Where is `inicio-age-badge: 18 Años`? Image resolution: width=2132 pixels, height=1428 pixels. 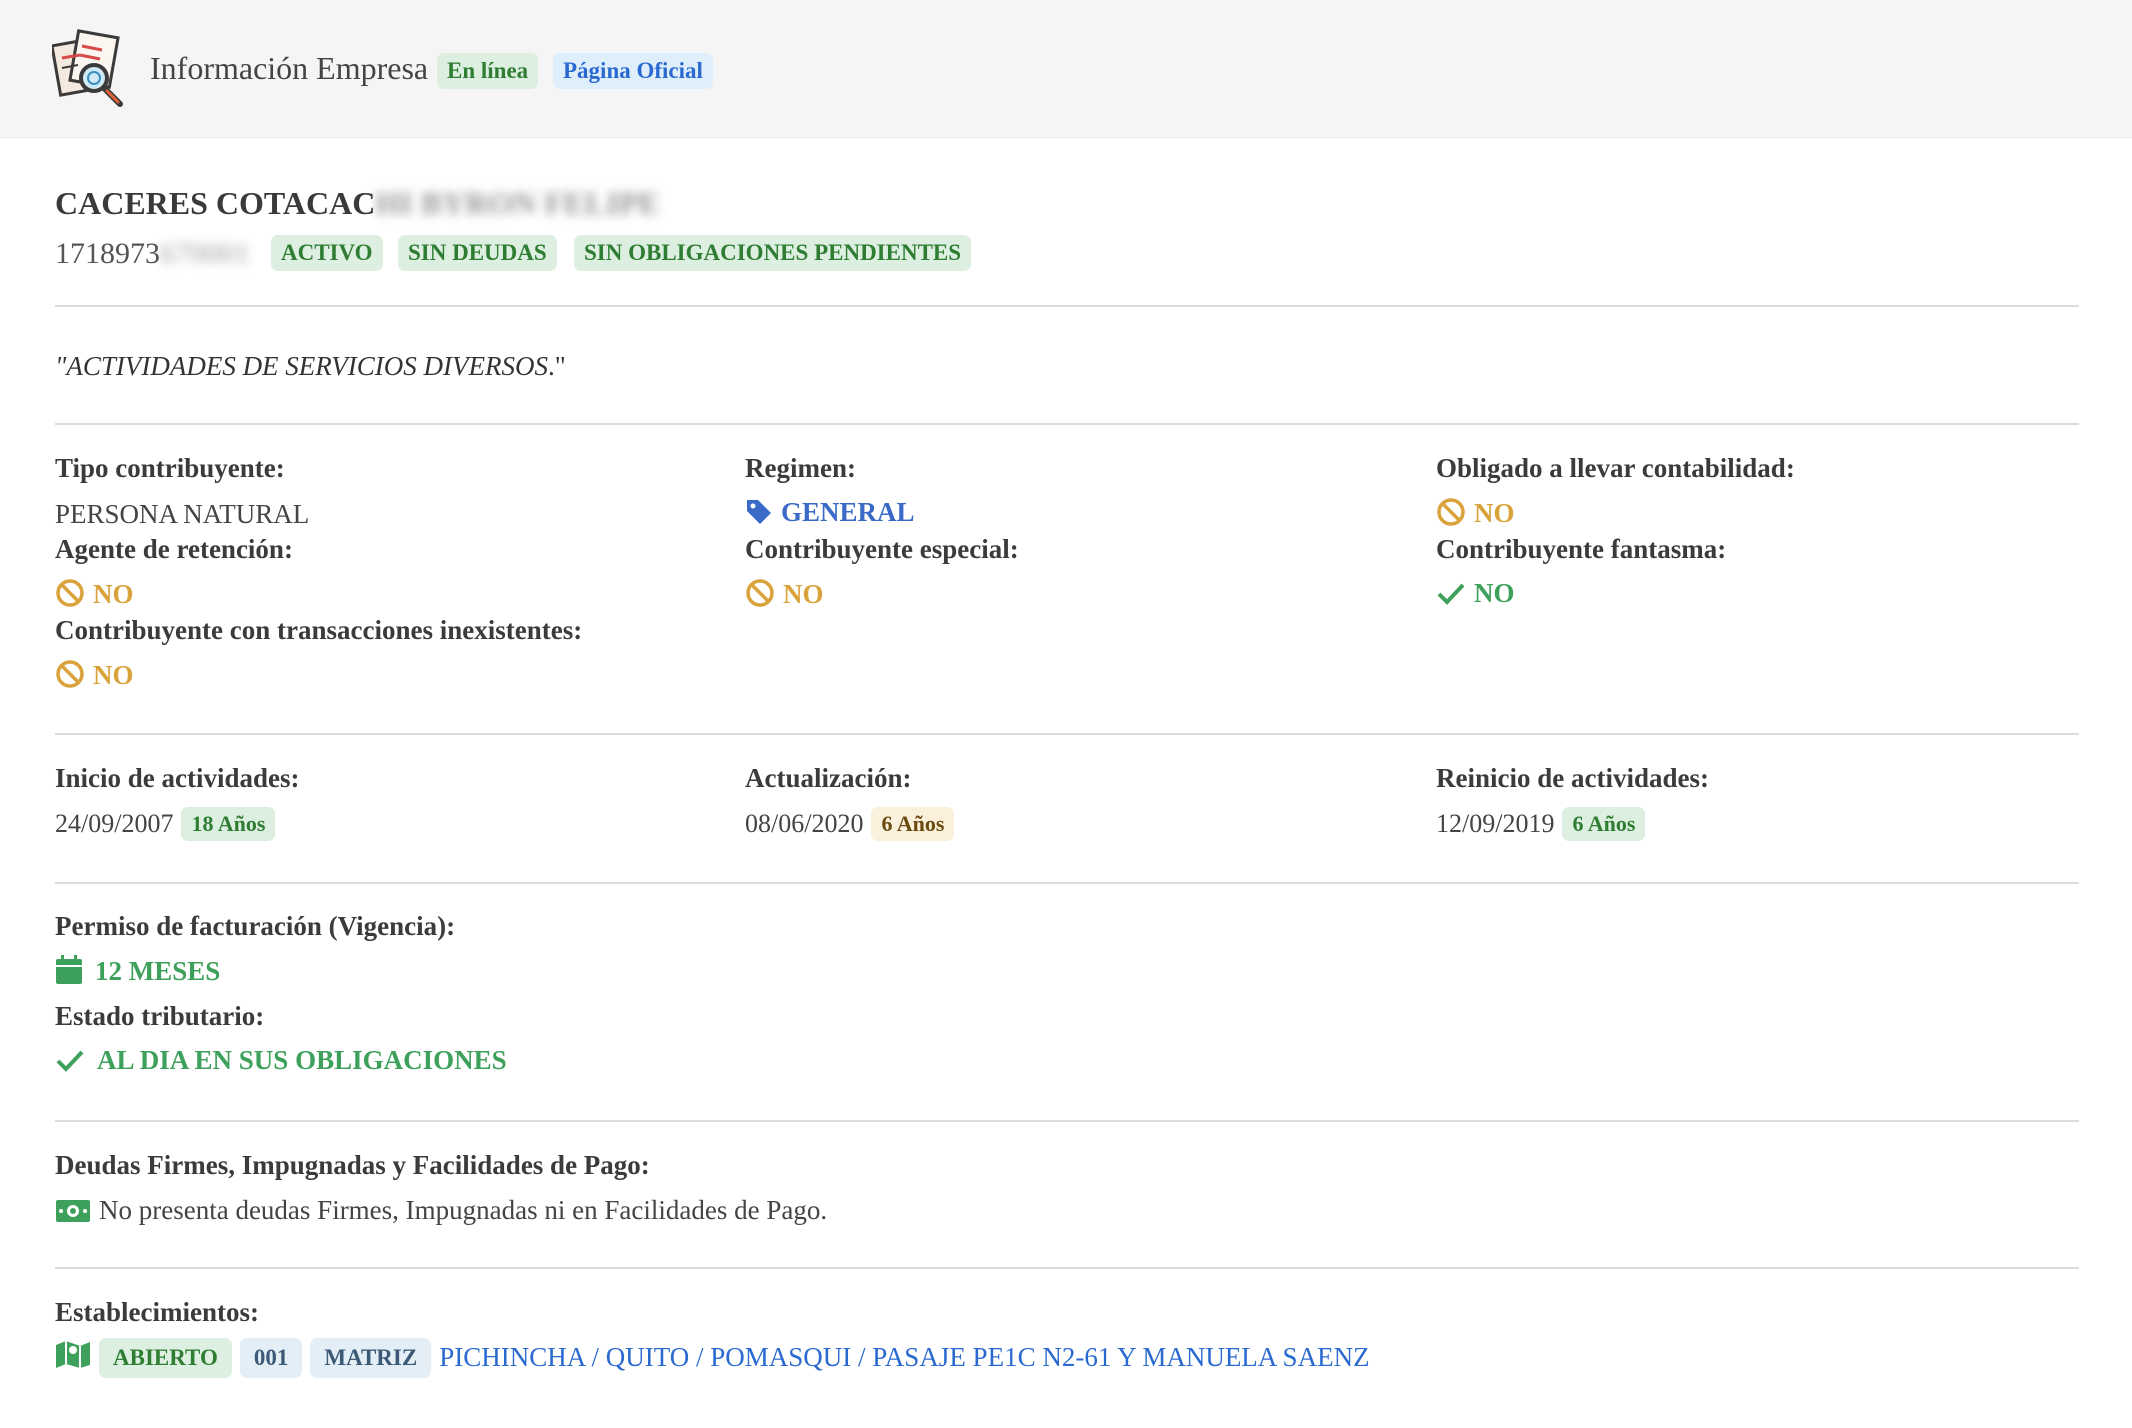 inicio-age-badge: 18 Años is located at coordinates (228, 824).